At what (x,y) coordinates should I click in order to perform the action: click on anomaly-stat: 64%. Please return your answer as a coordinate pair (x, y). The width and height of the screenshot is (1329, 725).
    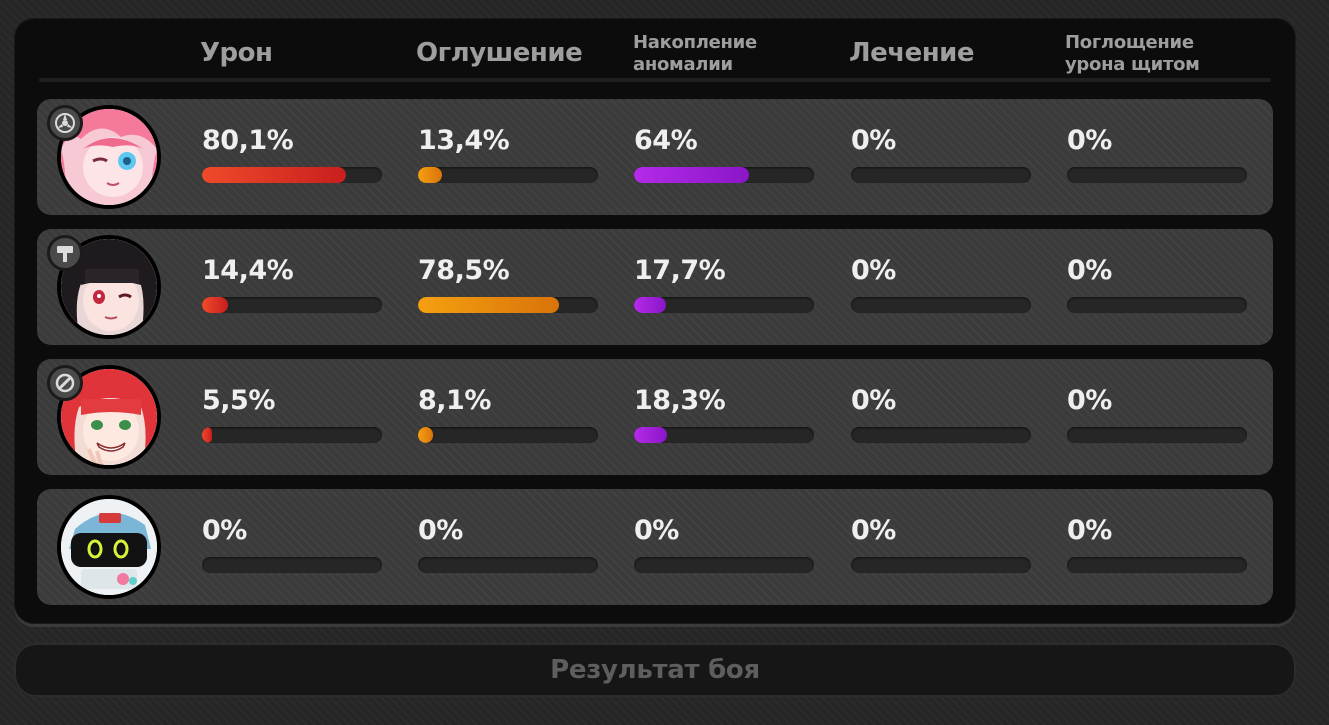
    Looking at the image, I should click on (724, 155).